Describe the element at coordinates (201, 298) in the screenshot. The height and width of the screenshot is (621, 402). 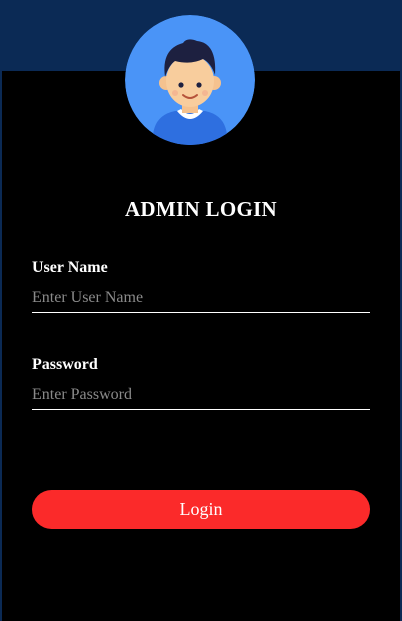
I see `username-input` at that location.